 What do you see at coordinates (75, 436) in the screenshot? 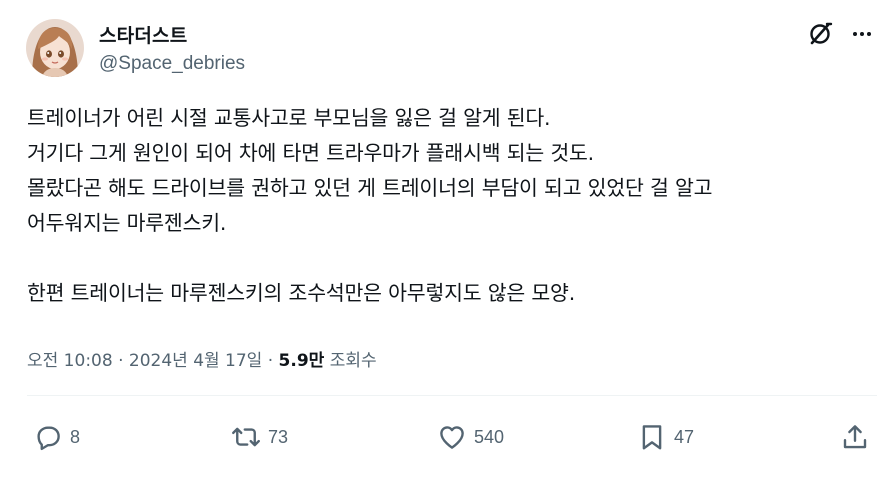
I see `reply-count: 8` at bounding box center [75, 436].